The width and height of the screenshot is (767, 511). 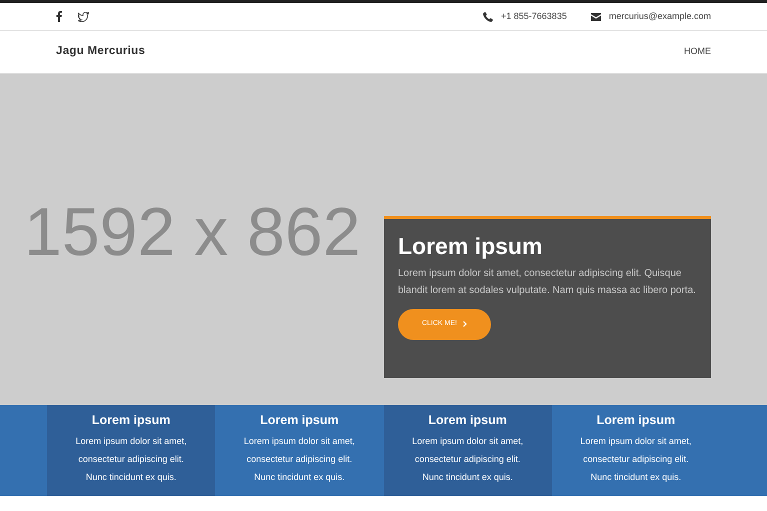 I want to click on phone-number: +1 855-7663835, so click(x=534, y=16).